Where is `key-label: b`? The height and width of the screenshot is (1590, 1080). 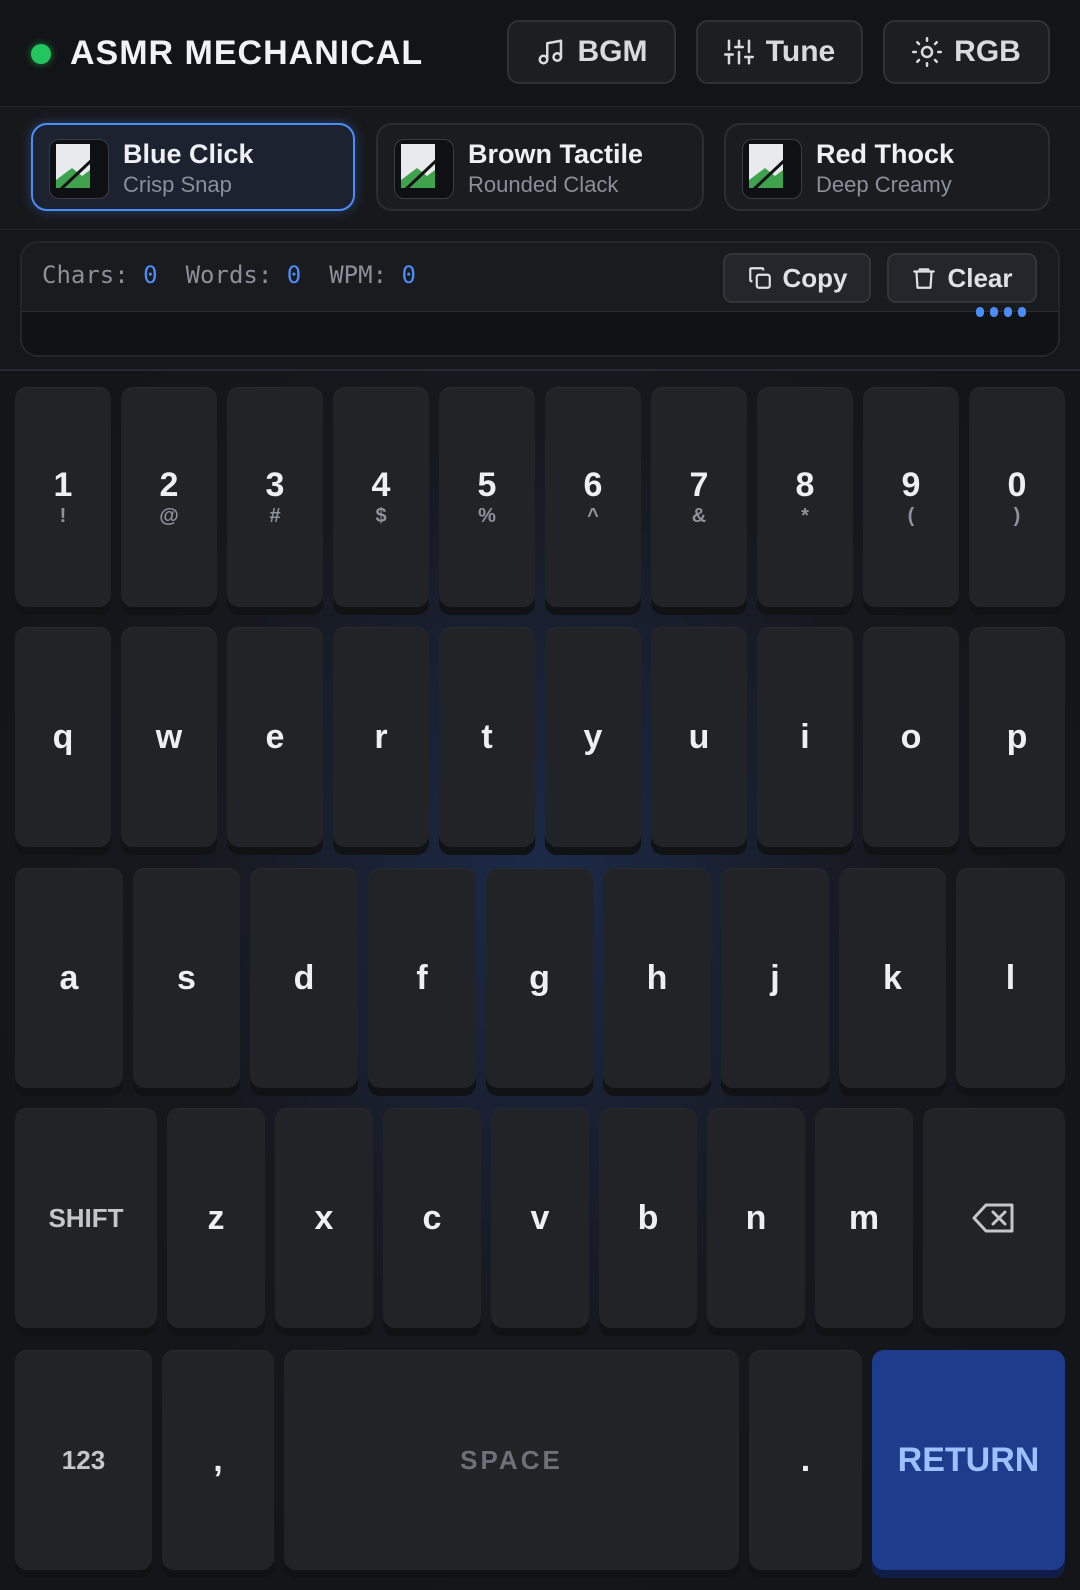
key-label: b is located at coordinates (648, 1218).